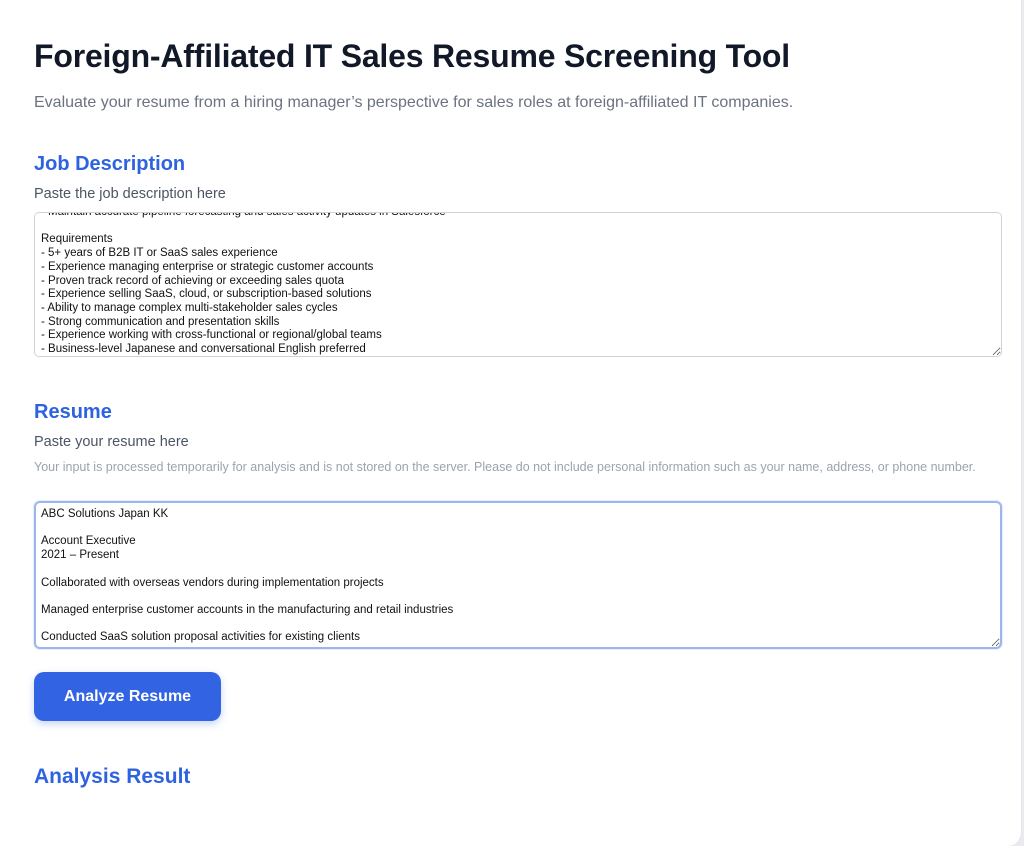 The width and height of the screenshot is (1024, 846). Describe the element at coordinates (130, 194) in the screenshot. I see `job-description-label: Paste the job description here` at that location.